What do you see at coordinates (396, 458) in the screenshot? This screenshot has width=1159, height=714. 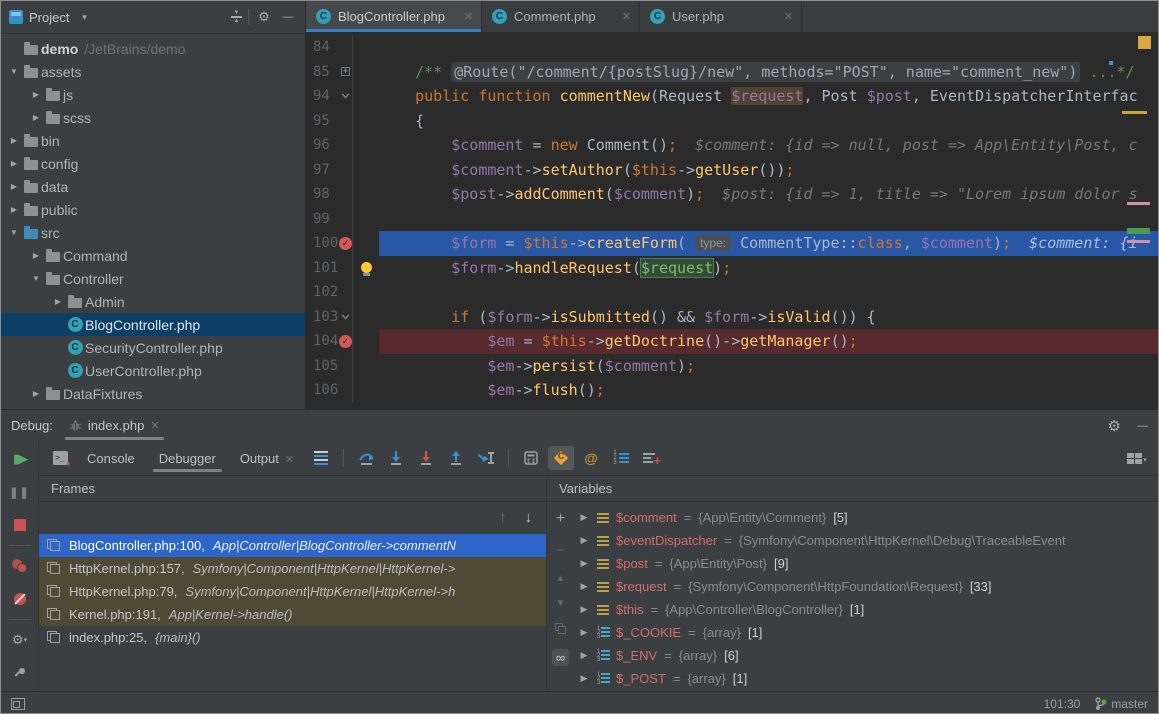 I see `step-into-icon` at bounding box center [396, 458].